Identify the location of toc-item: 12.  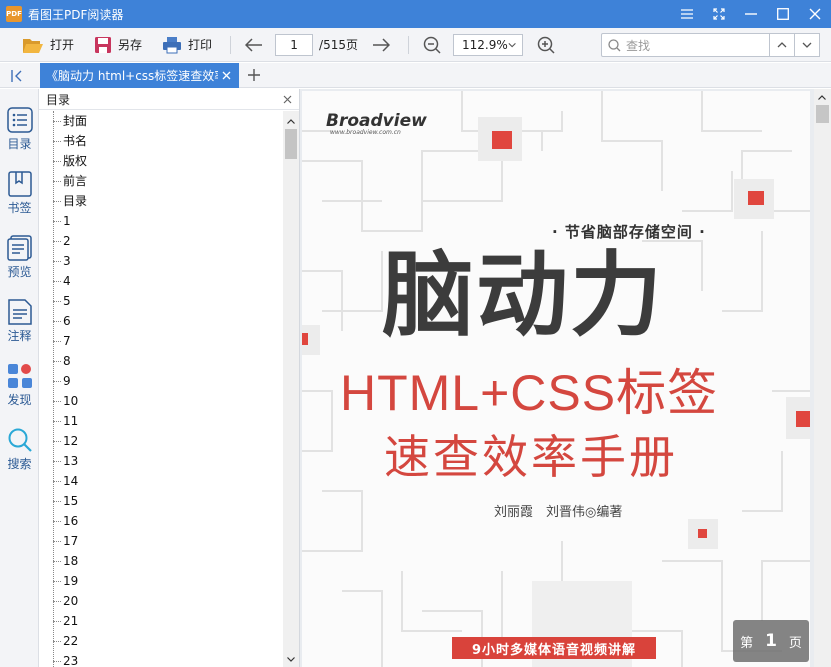
(161, 441).